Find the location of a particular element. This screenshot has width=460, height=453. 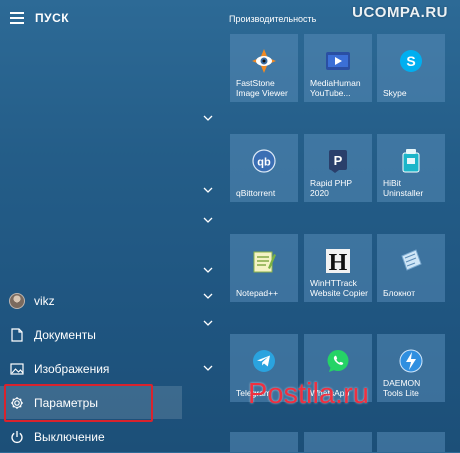

tile-qbittorrent: qb qBittorrent is located at coordinates (264, 168).